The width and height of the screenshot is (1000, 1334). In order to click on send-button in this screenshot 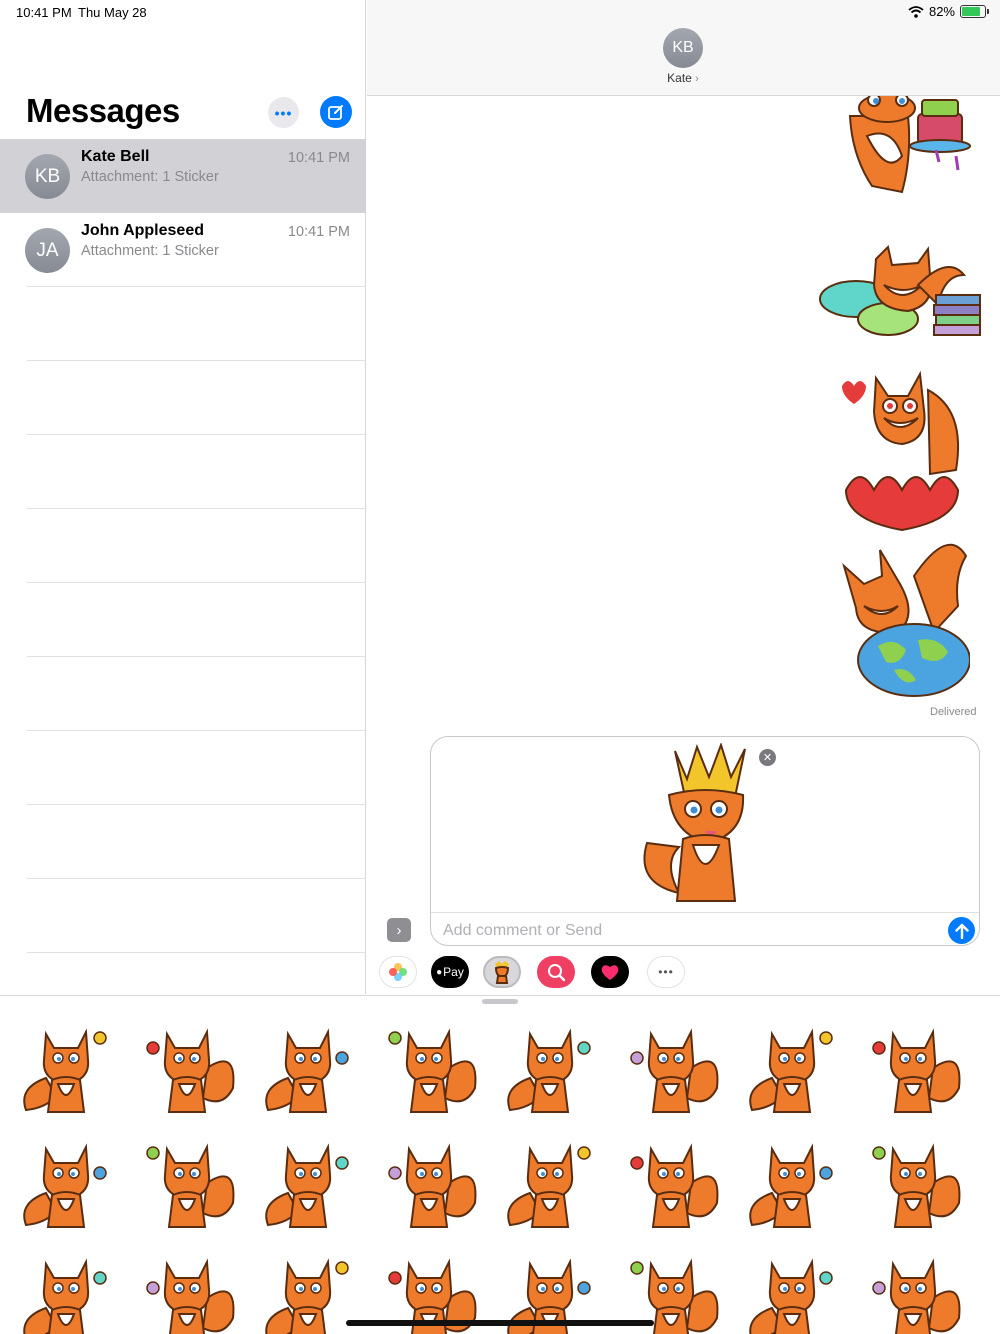, I will do `click(961, 930)`.